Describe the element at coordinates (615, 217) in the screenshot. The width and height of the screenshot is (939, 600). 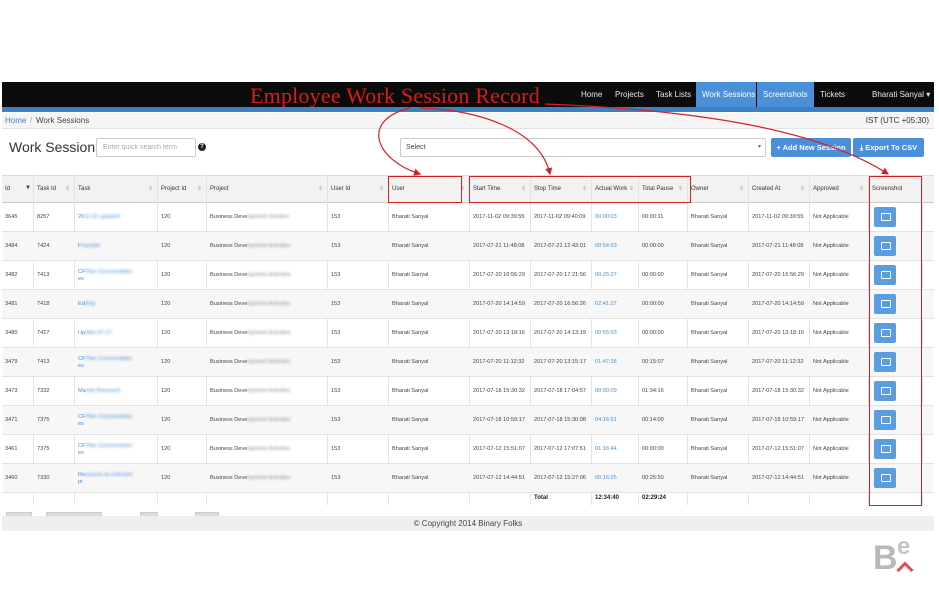
I see `table-cell-actual: 00:00:03` at that location.